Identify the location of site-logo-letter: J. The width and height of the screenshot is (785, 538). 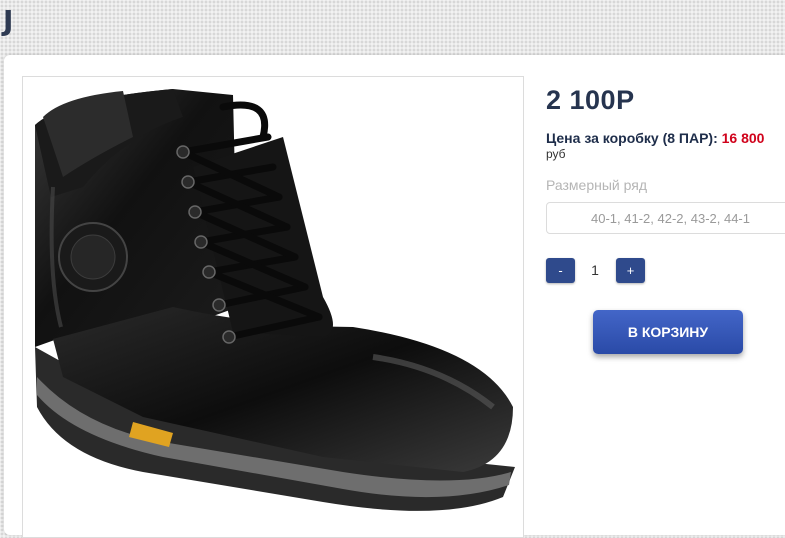
(8, 20).